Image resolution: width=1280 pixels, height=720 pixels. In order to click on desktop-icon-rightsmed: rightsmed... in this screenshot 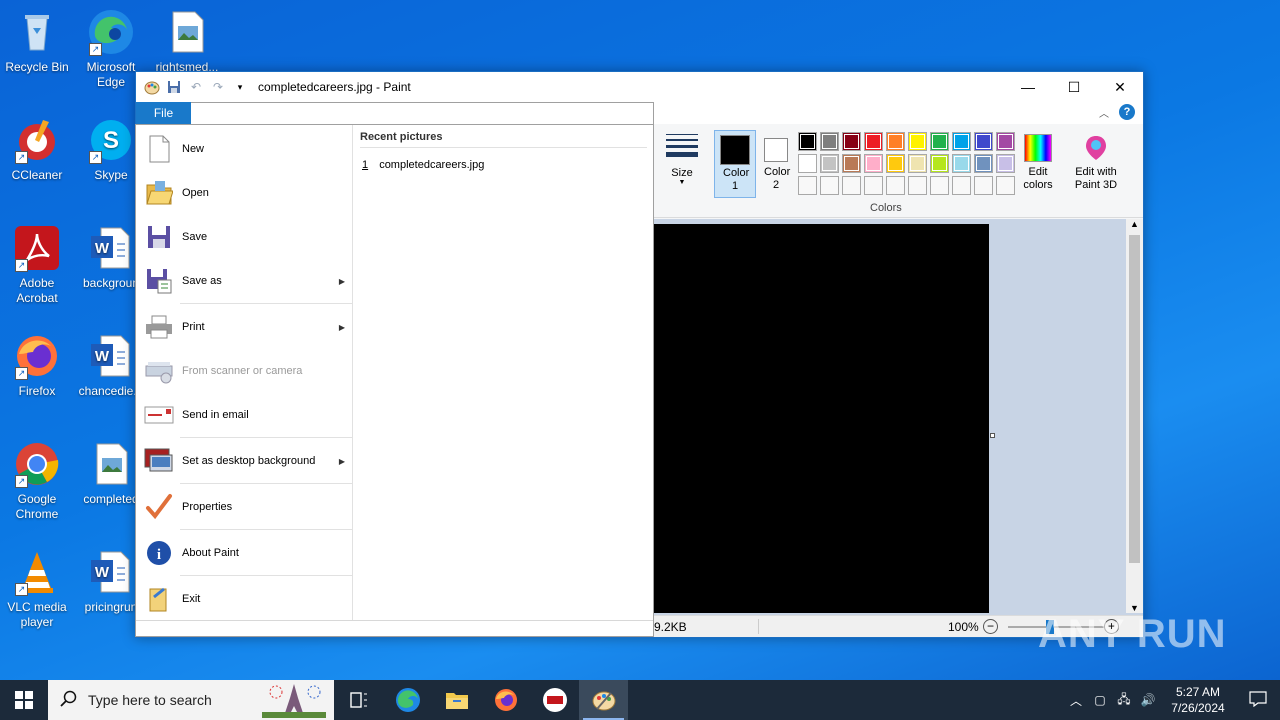, I will do `click(187, 41)`.